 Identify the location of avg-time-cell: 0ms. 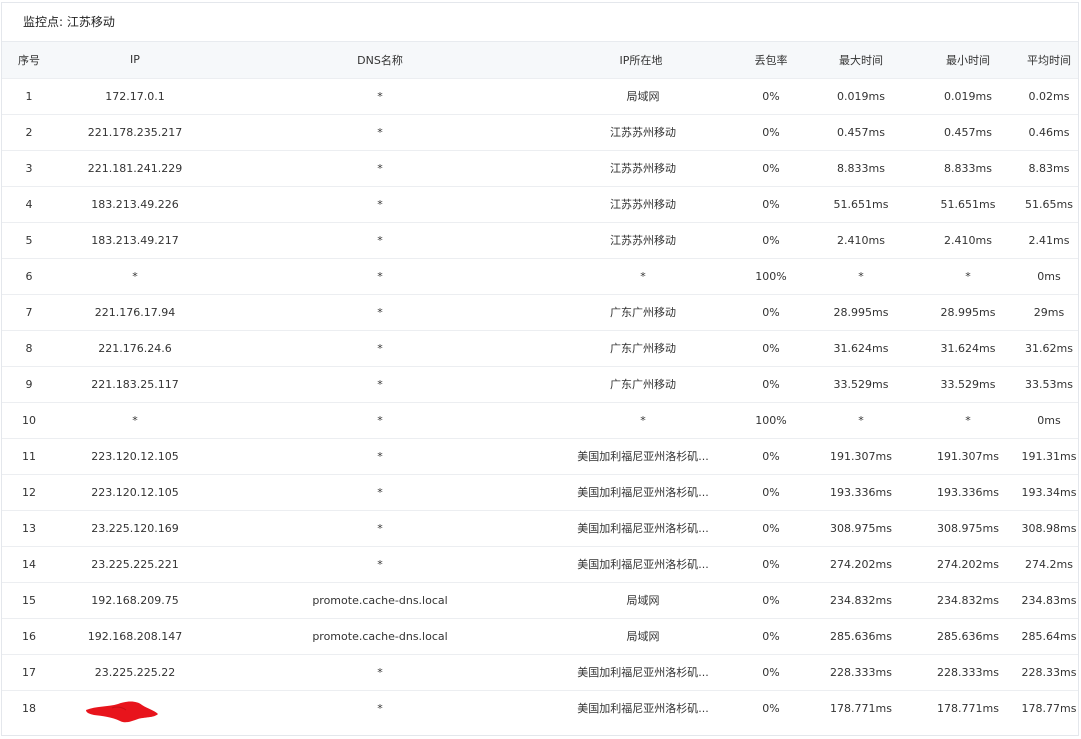
(1049, 276).